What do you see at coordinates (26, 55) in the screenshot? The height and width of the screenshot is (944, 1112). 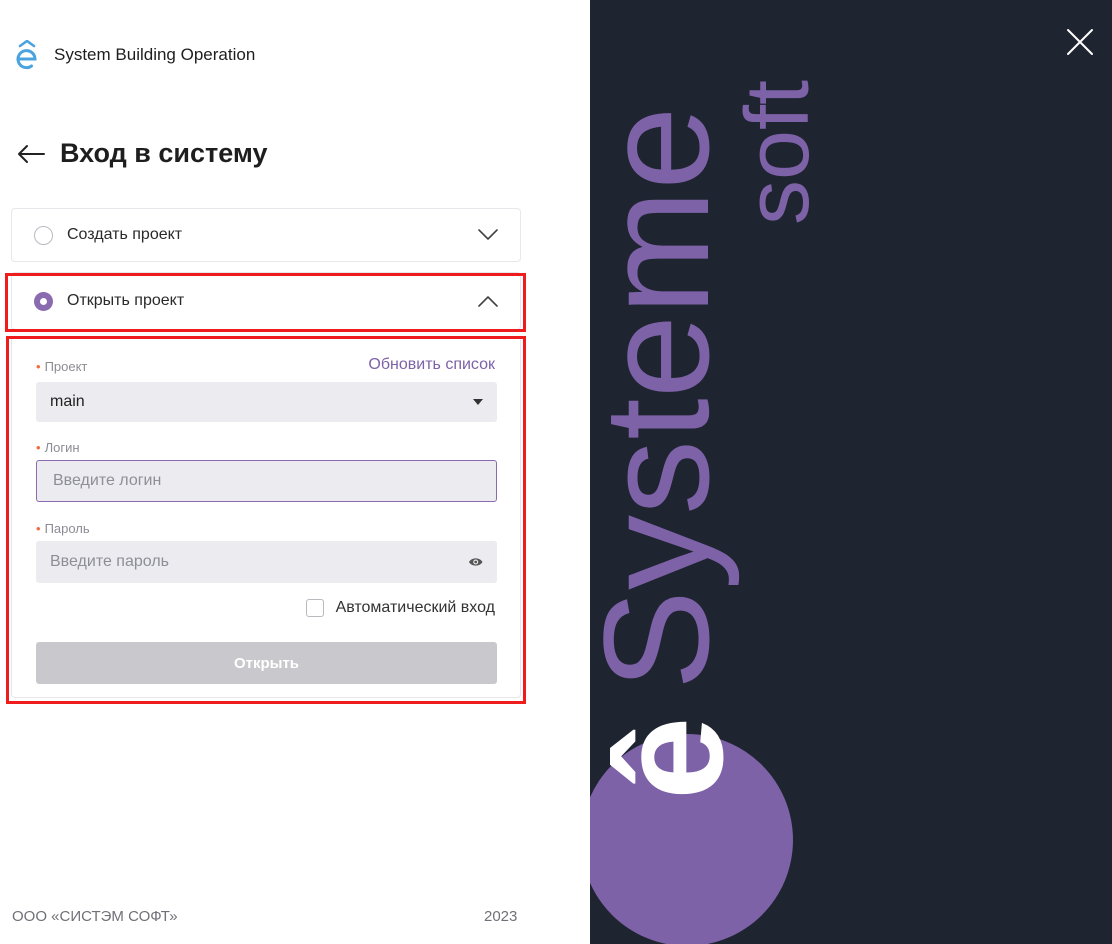 I see `systeme-logo-icon` at bounding box center [26, 55].